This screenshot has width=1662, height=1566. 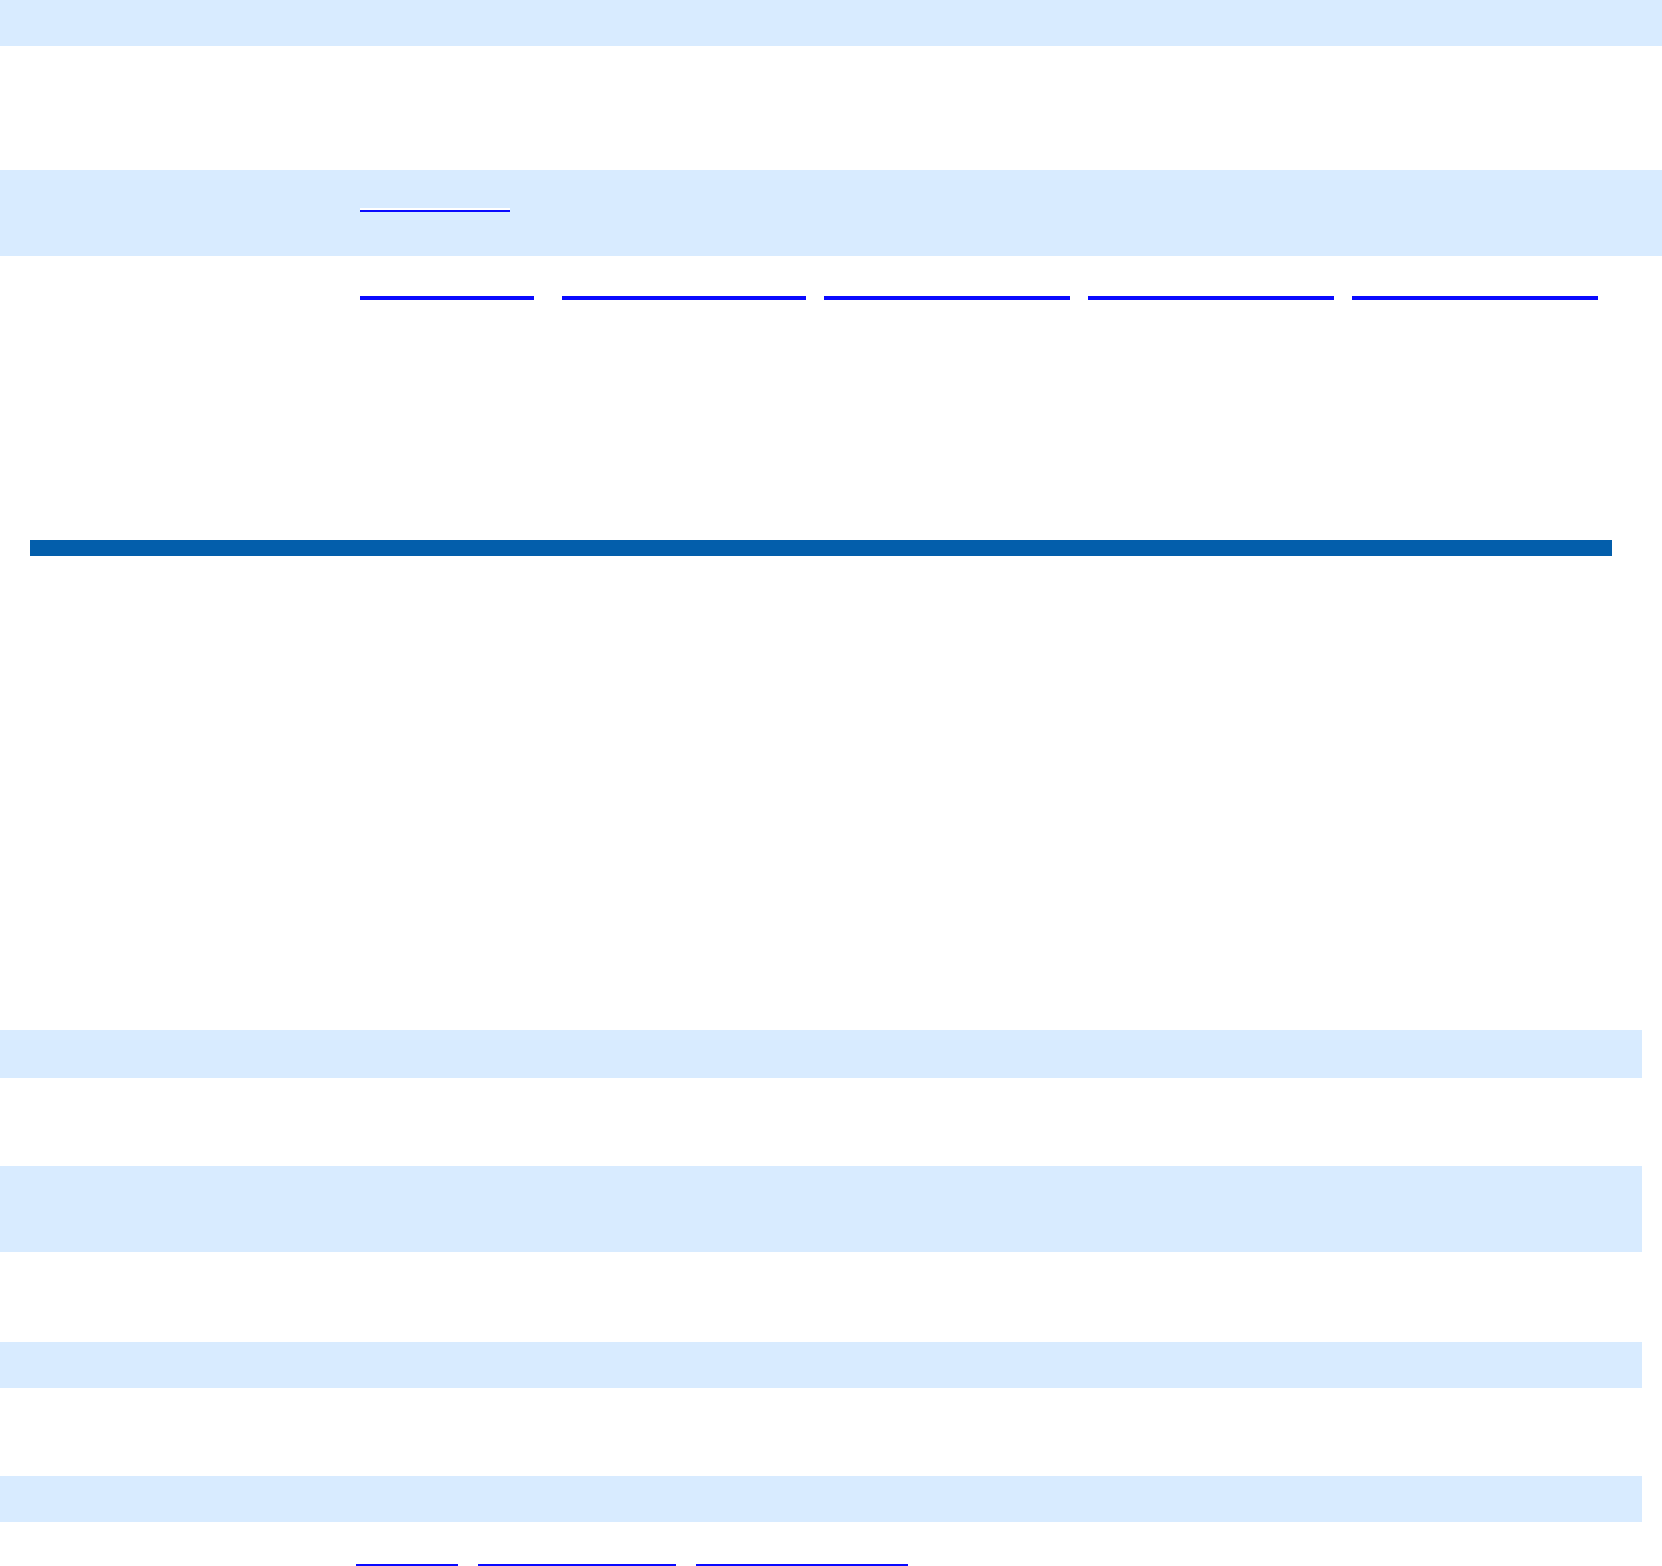 I want to click on link-underline, so click(x=435, y=210).